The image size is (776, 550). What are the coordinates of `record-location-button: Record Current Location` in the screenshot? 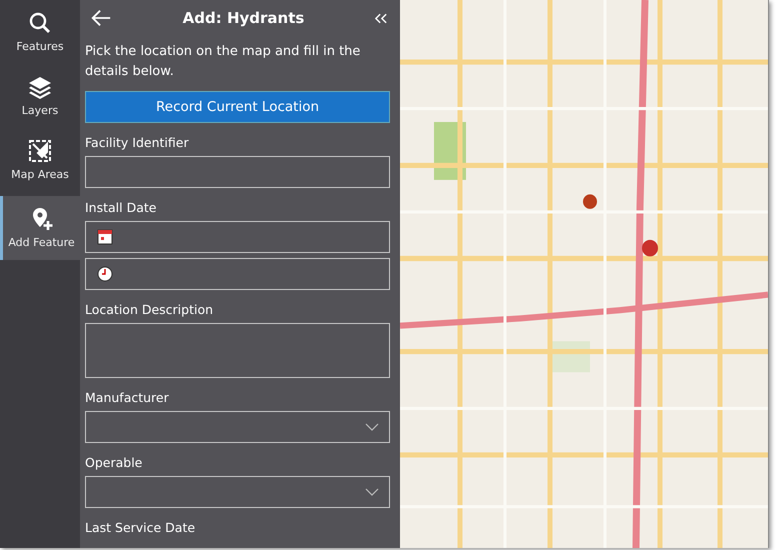 It's located at (237, 107).